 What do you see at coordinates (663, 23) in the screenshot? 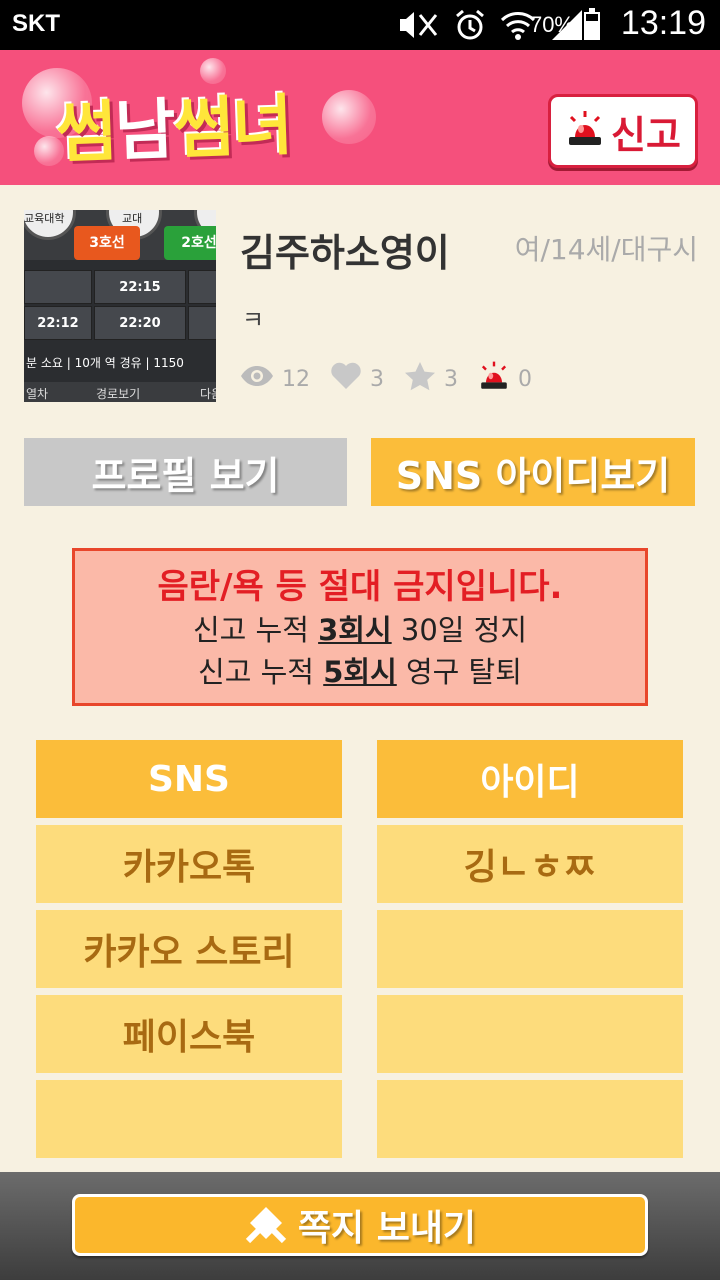
I see `clock: 13:19` at bounding box center [663, 23].